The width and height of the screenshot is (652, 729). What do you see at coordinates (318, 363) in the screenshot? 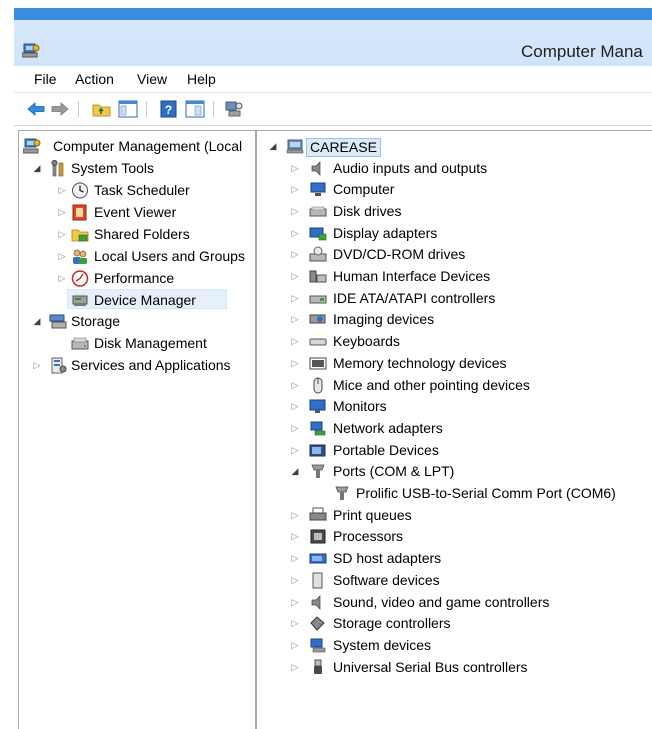
I see `memory-device-icon` at bounding box center [318, 363].